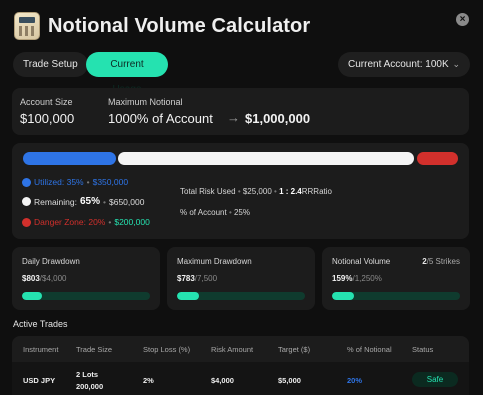  What do you see at coordinates (86, 278) in the screenshot?
I see `daily-drawdown-card: Daily Drawdown $803/$4,000` at bounding box center [86, 278].